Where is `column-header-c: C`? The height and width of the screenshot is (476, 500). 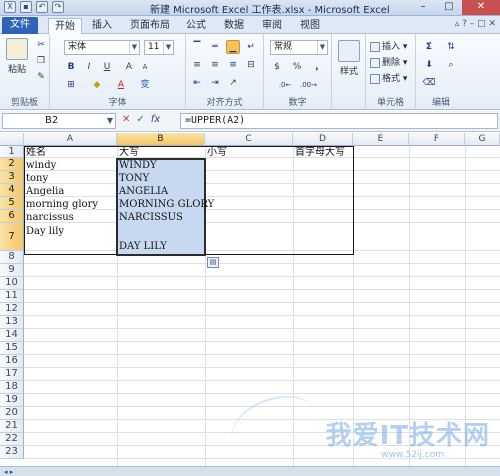 column-header-c: C is located at coordinates (249, 139).